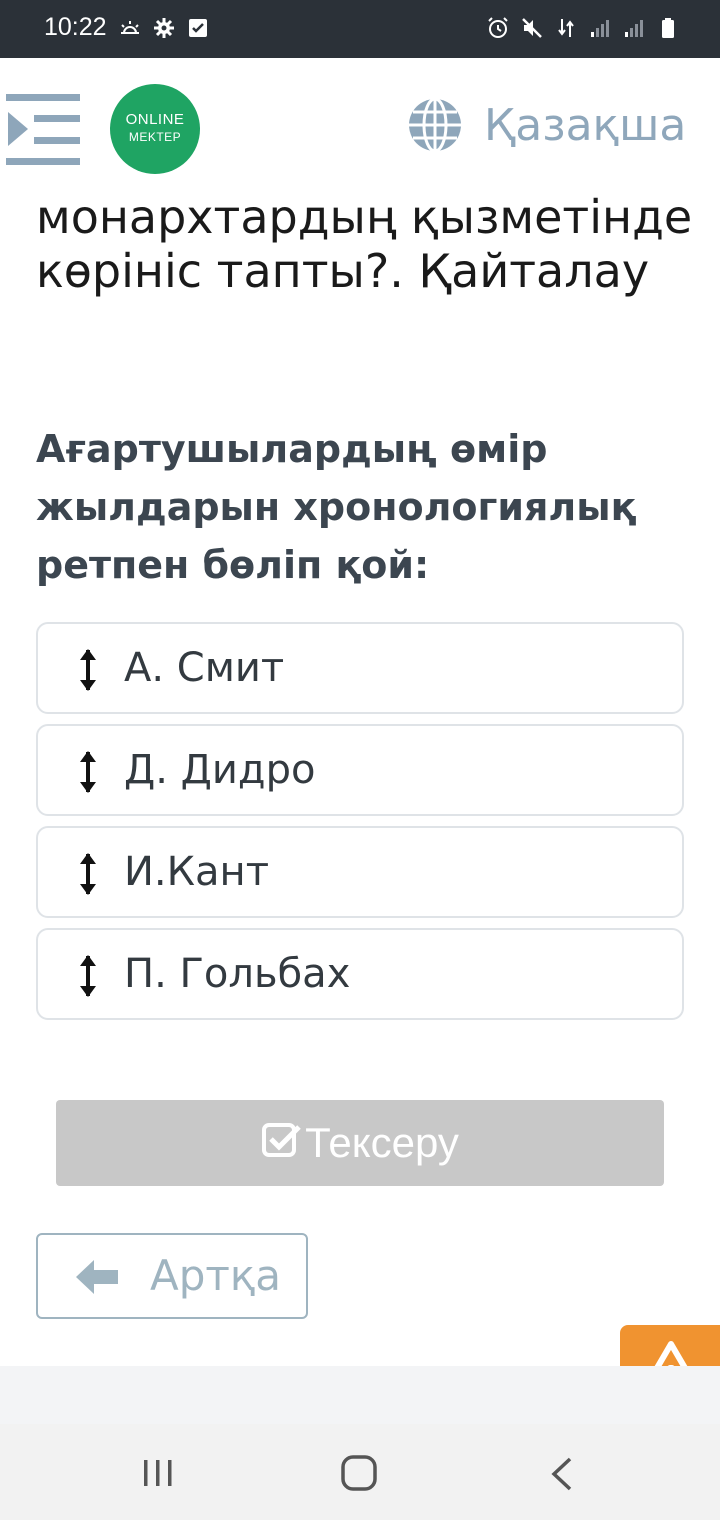 This screenshot has height=1520, width=720. What do you see at coordinates (585, 125) in the screenshot?
I see `language-label: Қазақша` at bounding box center [585, 125].